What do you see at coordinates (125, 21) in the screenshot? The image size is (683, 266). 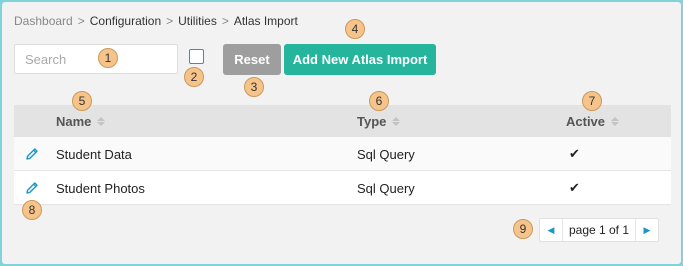 I see `breadcrumb-configuration: Configuration` at bounding box center [125, 21].